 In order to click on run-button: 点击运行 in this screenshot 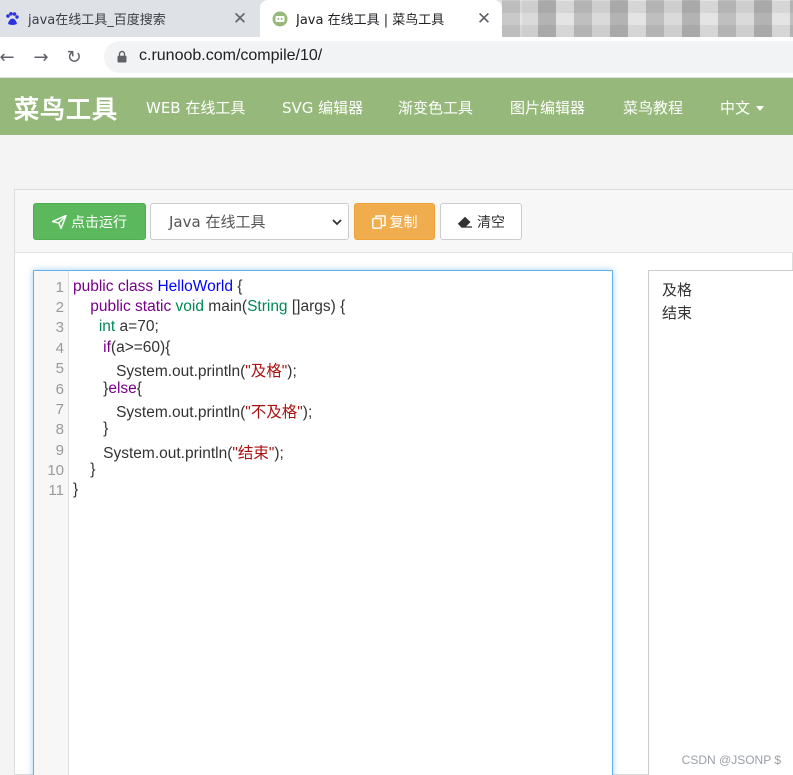, I will do `click(89, 221)`.